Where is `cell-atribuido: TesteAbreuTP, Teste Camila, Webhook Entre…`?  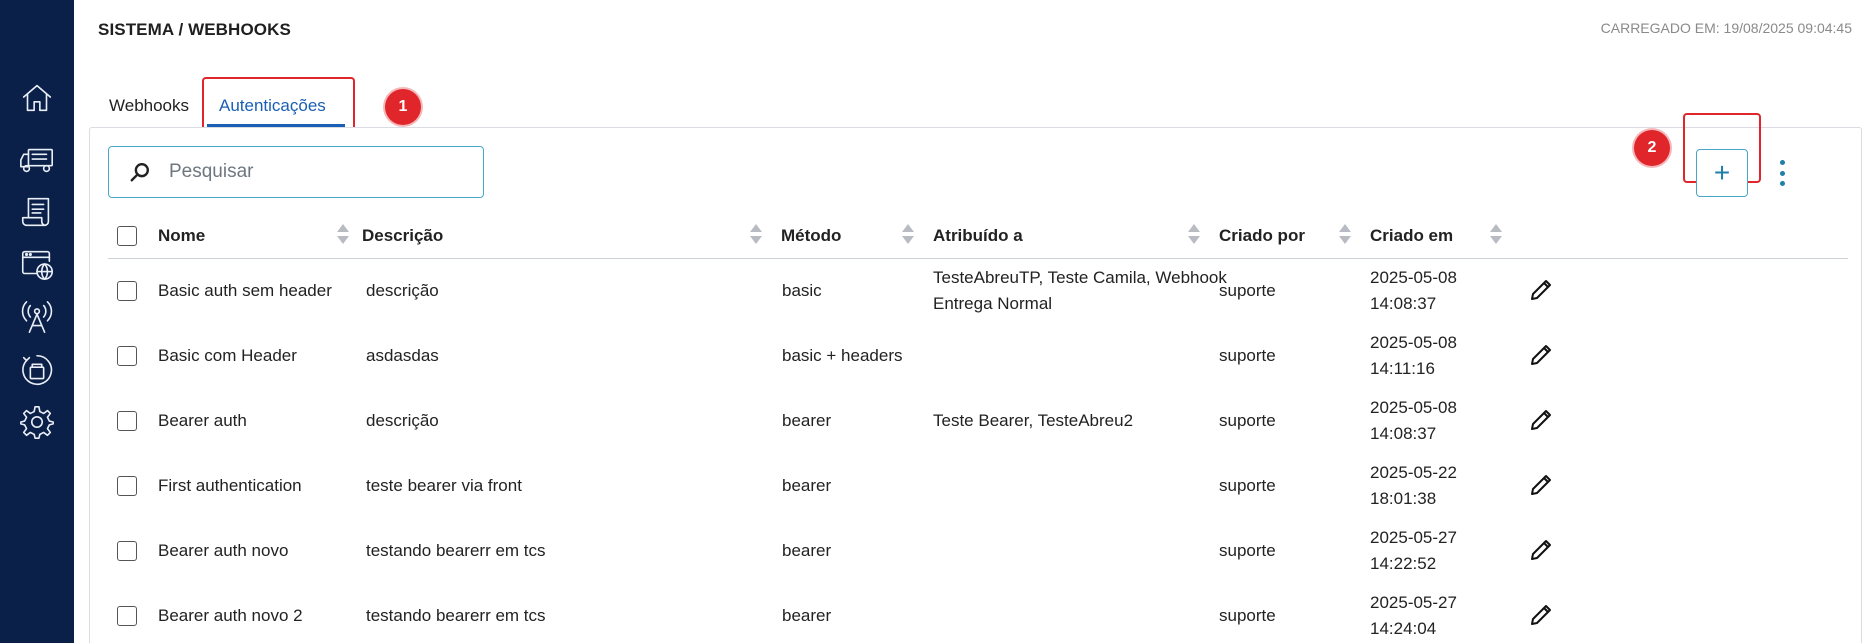
cell-atribuido: TesteAbreuTP, Teste Camila, Webhook Entre… is located at coordinates (1080, 290).